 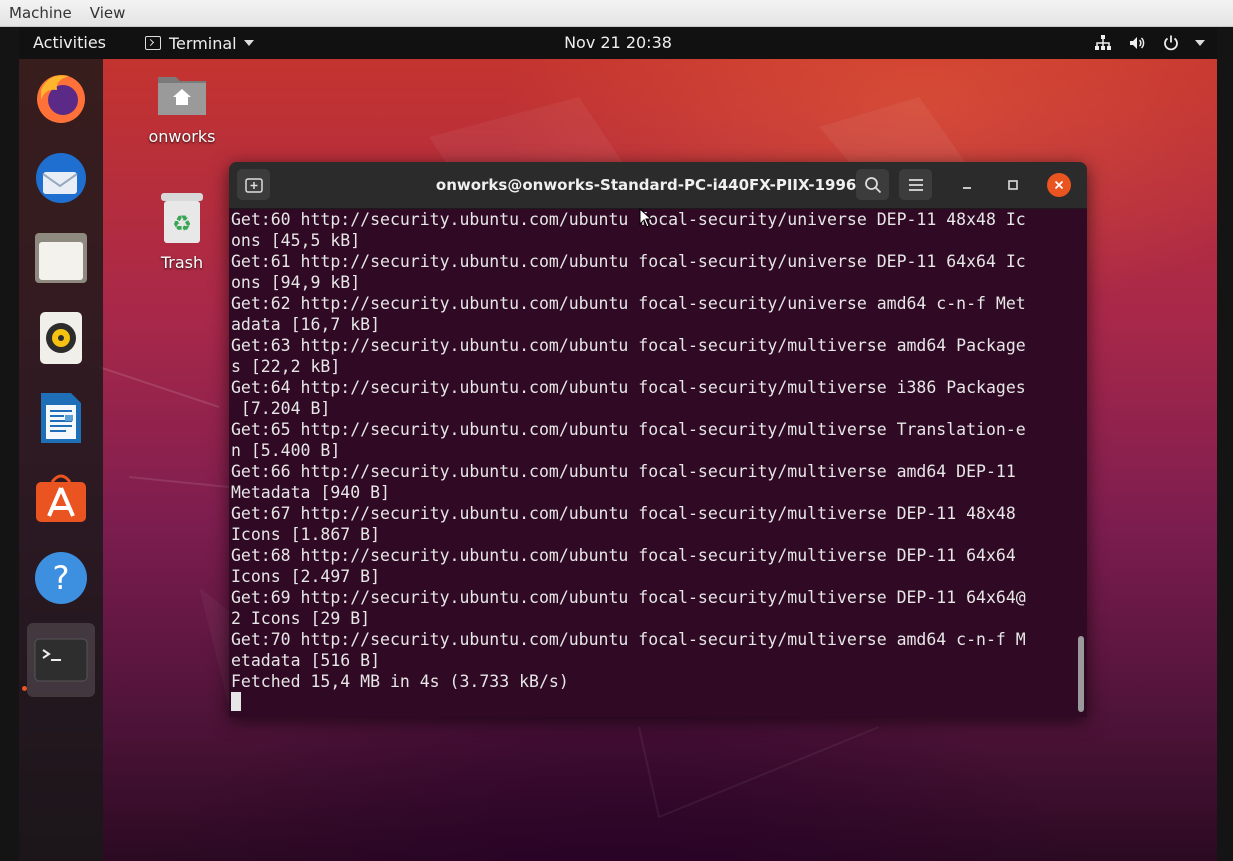 I want to click on terminal-line: adata [16,7 kB], so click(x=306, y=324).